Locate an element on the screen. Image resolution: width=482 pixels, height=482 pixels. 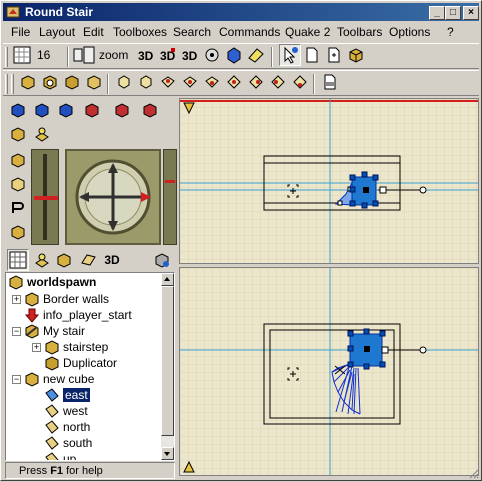
menu-commands: Commands is located at coordinates (249, 32).